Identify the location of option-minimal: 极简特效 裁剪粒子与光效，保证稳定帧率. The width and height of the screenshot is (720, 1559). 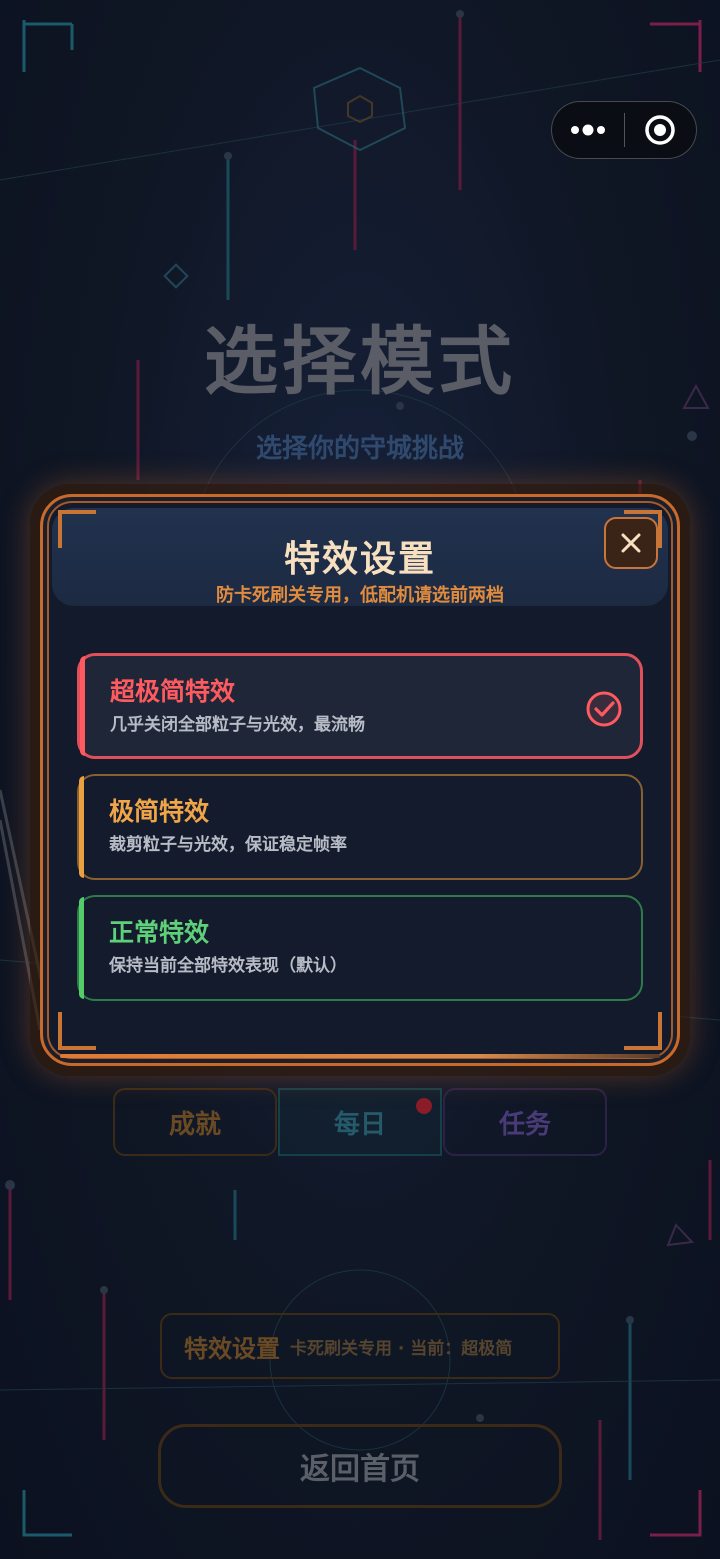
(360, 827).